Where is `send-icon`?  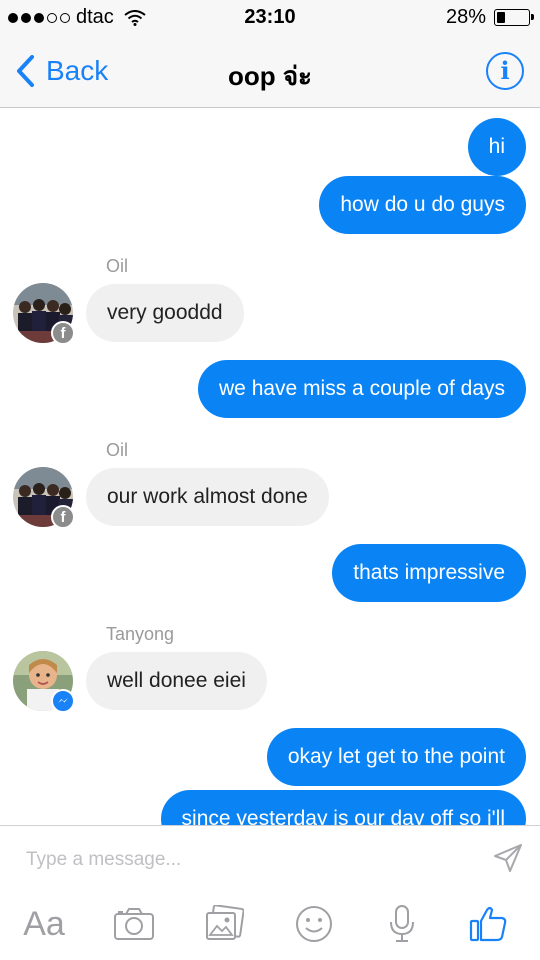 send-icon is located at coordinates (508, 858).